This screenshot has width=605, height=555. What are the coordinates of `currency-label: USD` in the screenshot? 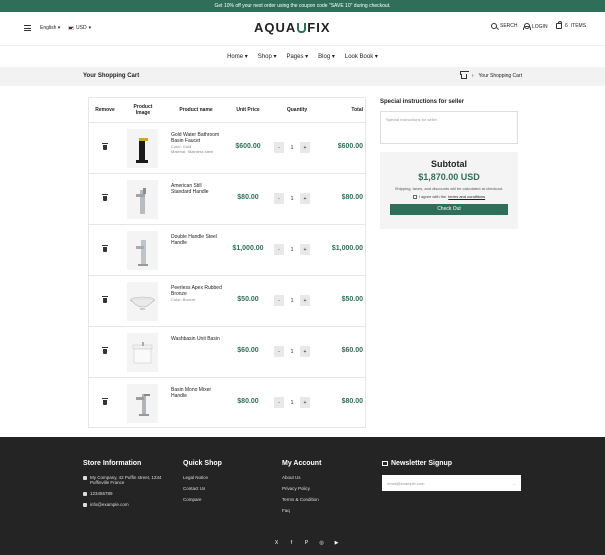 It's located at (81, 28).